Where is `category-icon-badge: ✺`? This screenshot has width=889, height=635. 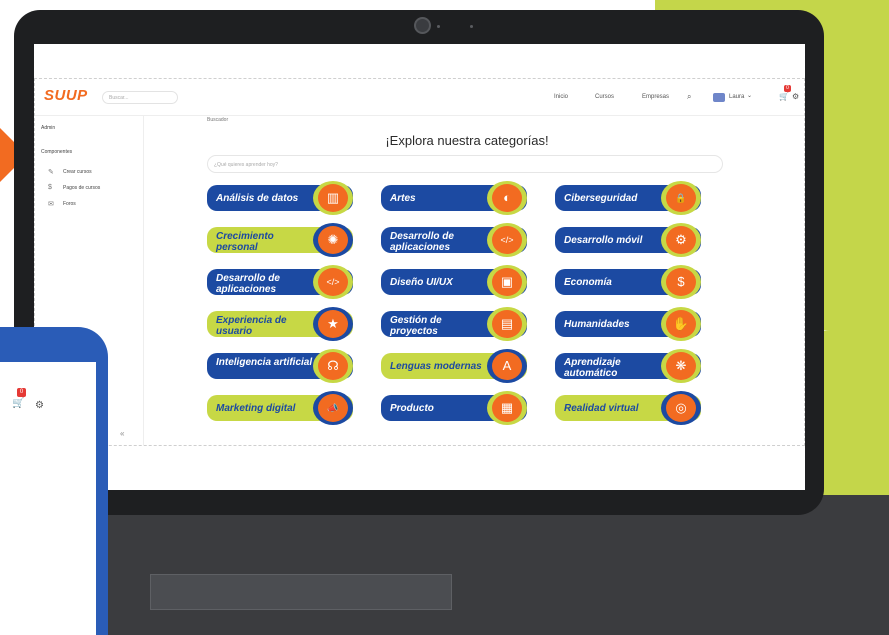 category-icon-badge: ✺ is located at coordinates (333, 240).